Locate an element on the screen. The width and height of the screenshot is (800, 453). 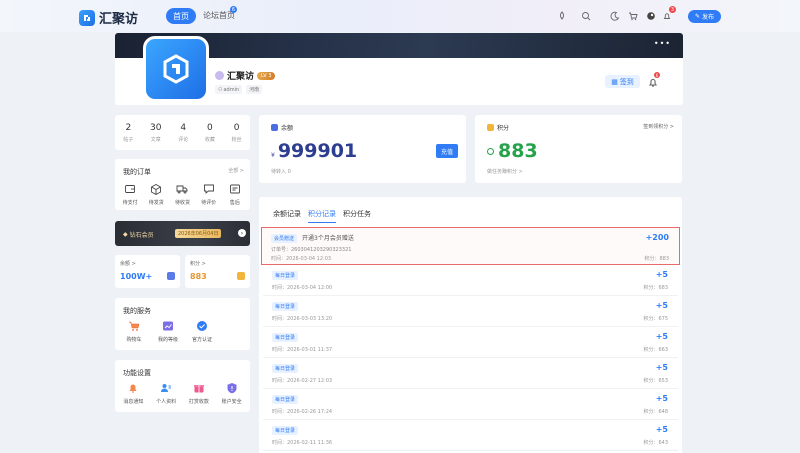
shield-icon is located at coordinates (232, 388).